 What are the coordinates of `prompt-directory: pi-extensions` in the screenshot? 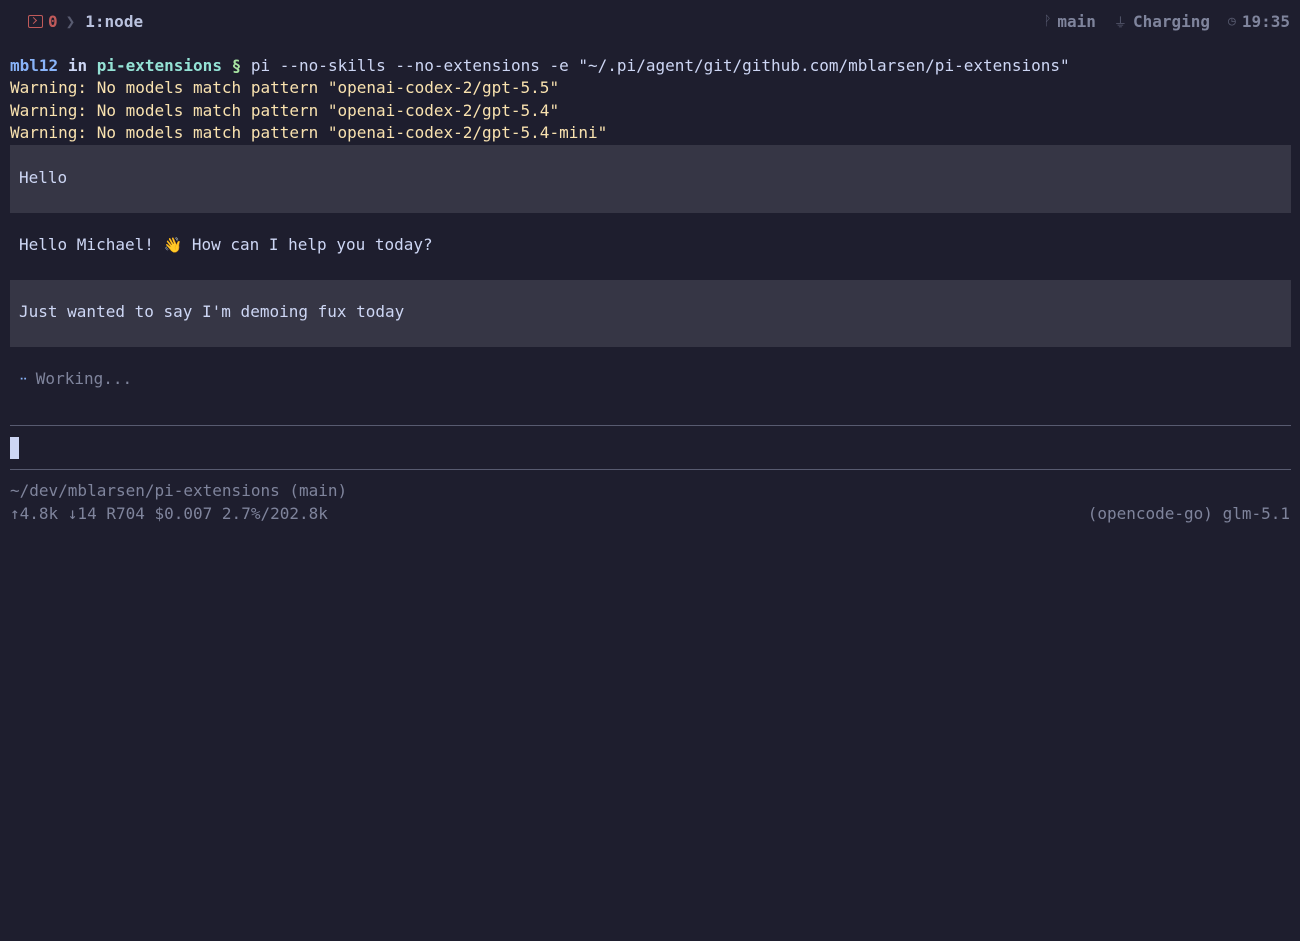 It's located at (159, 65).